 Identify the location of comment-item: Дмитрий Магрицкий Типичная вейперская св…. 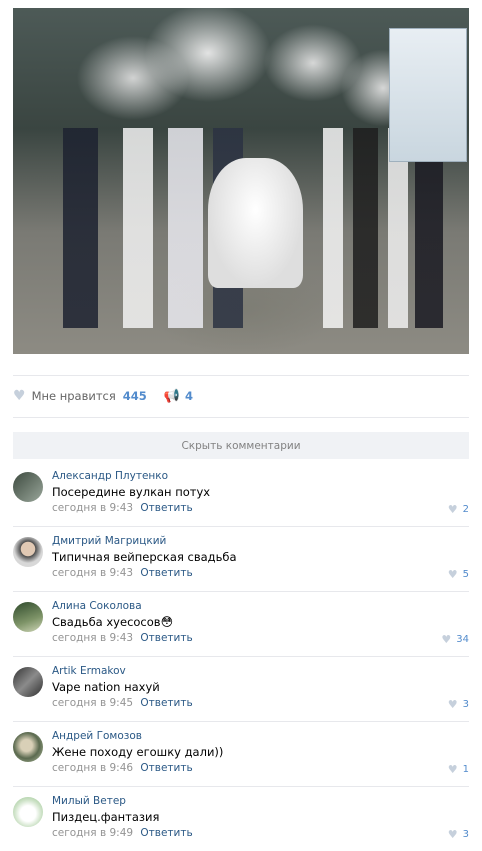
(241, 559).